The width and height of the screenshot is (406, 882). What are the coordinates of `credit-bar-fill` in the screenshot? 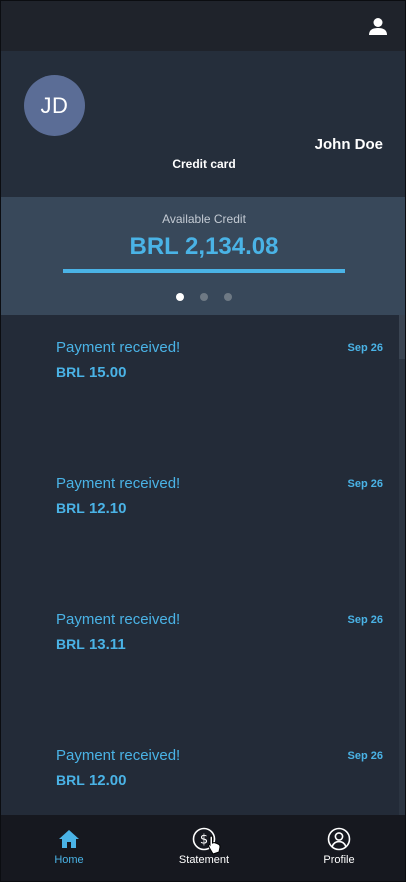 It's located at (204, 271).